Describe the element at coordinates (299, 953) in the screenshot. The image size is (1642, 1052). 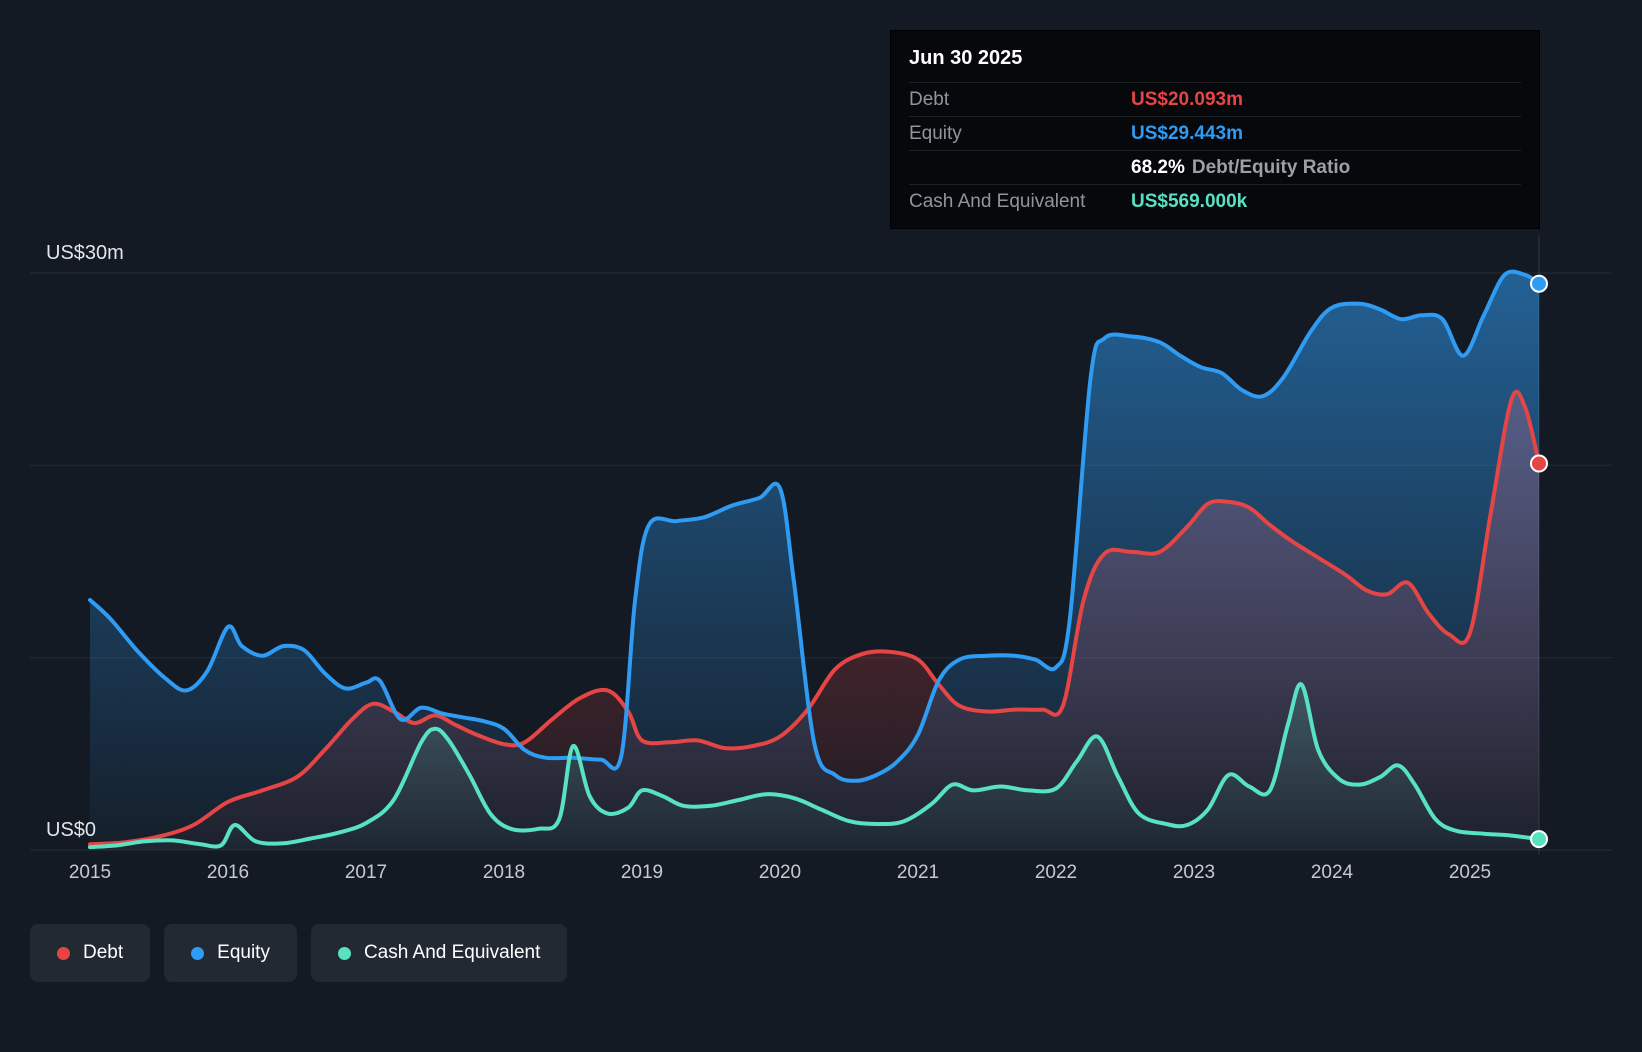
I see `legend: Debt Equity Cash And Equivalent` at that location.